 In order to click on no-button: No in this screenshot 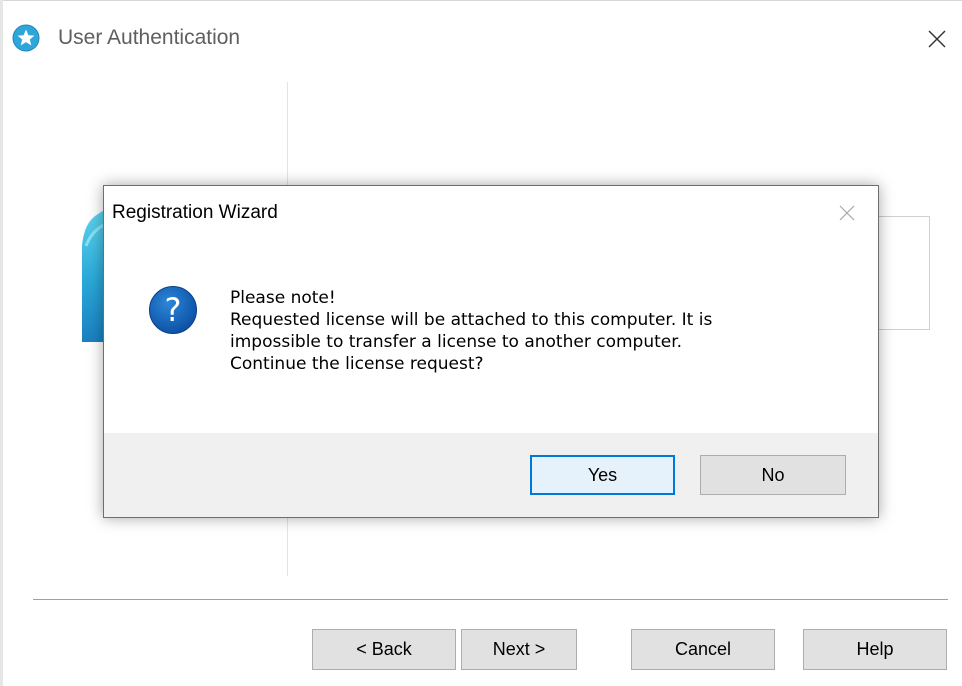, I will do `click(773, 475)`.